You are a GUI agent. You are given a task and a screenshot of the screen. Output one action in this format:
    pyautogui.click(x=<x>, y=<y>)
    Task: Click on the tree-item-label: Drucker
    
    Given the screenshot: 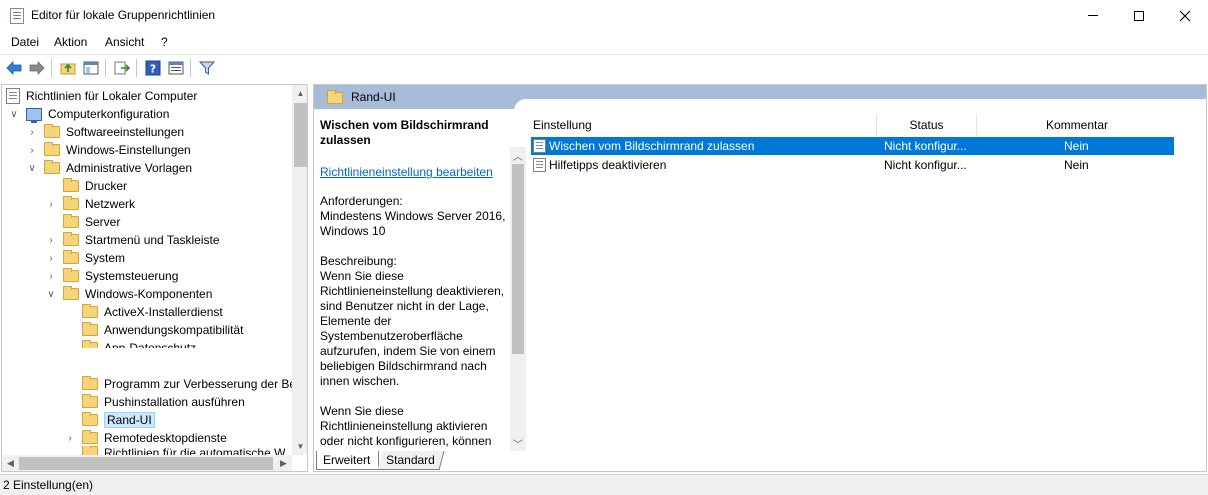 What is the action you would take?
    pyautogui.click(x=106, y=186)
    